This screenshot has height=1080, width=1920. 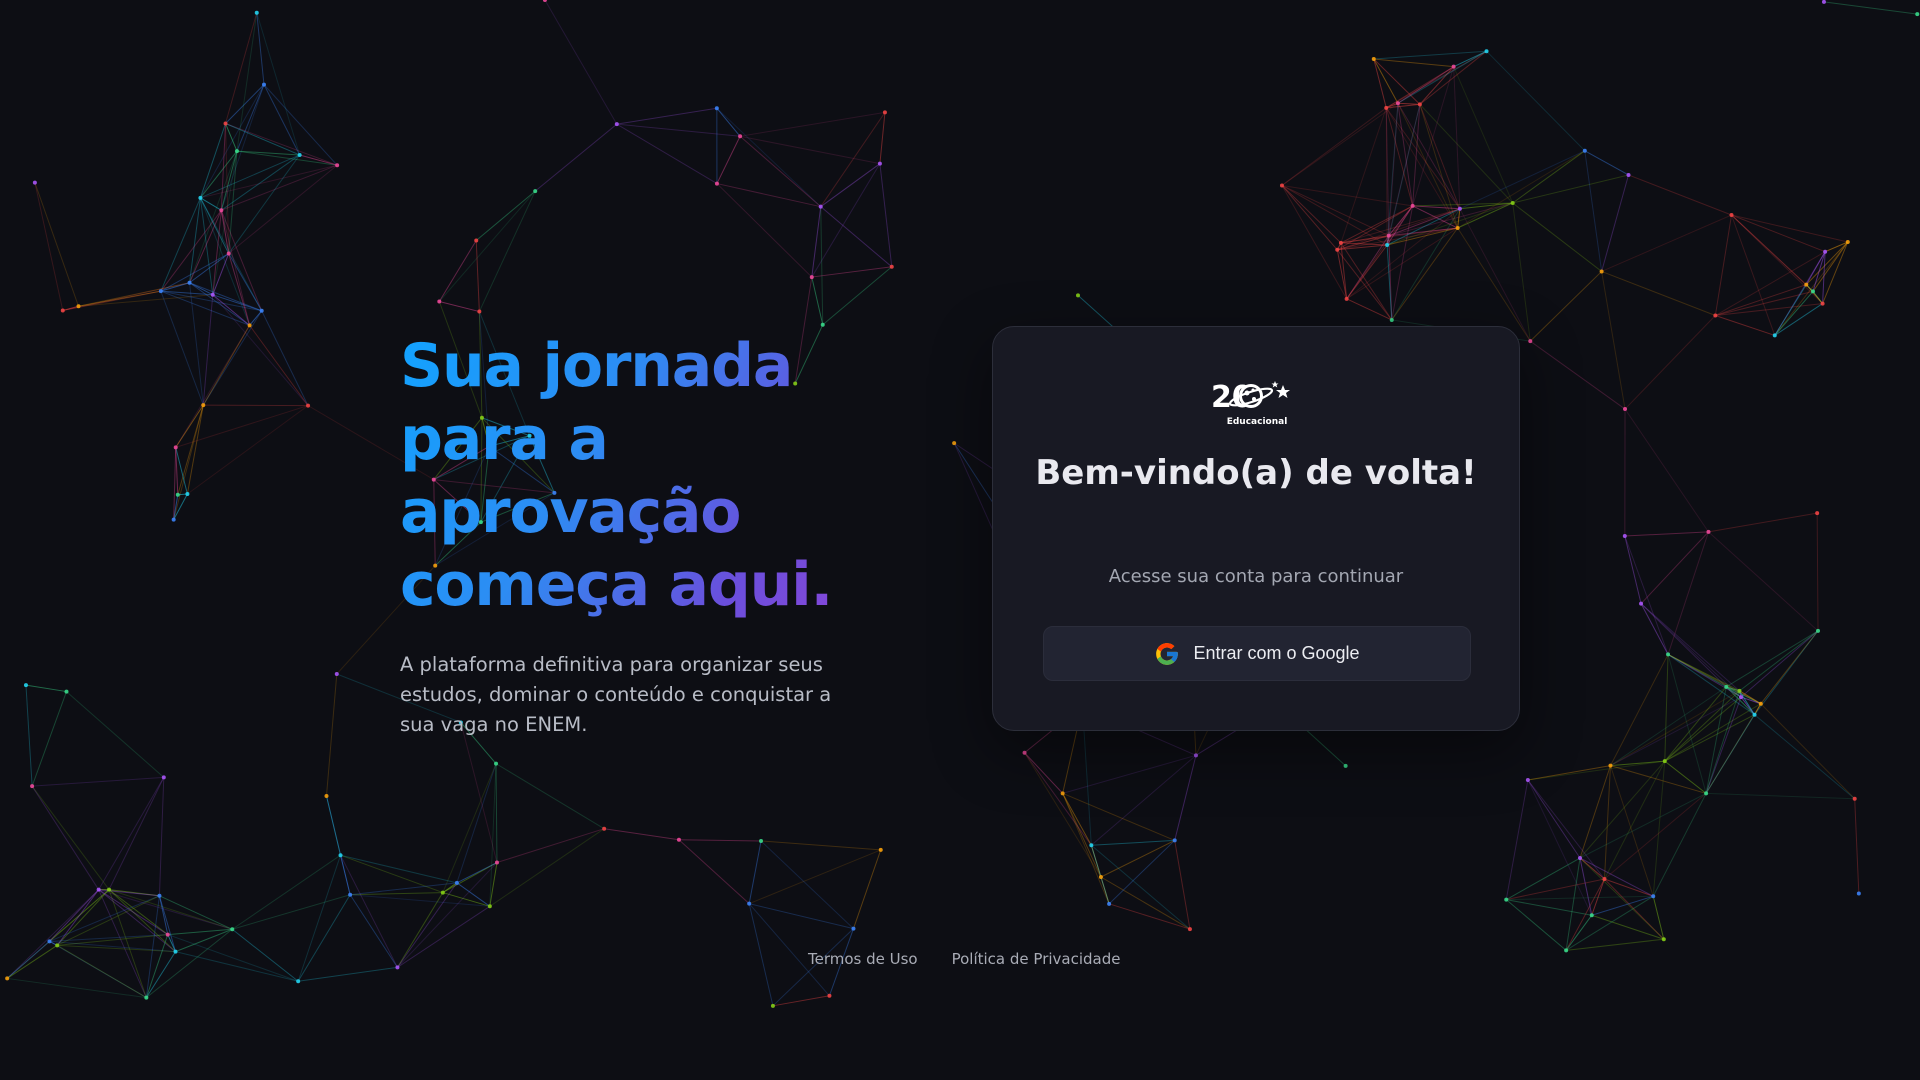 I want to click on hero-heading-line: aprovação, so click(x=570, y=512).